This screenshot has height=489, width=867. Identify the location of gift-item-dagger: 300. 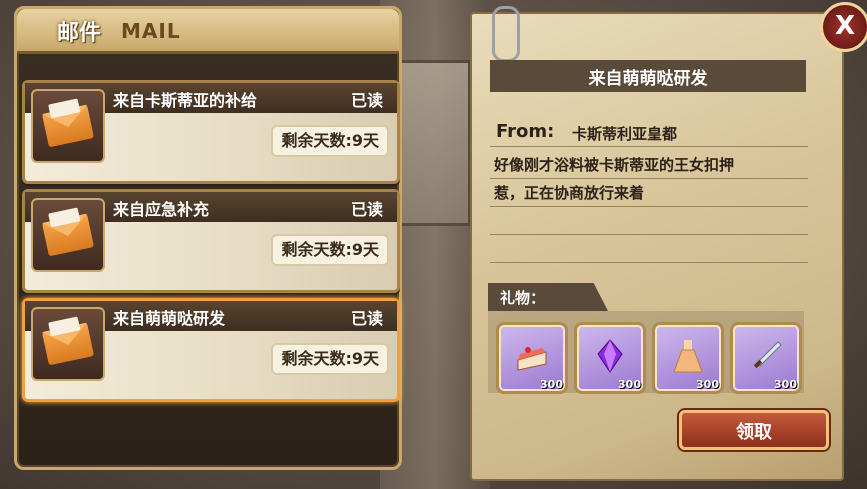
(766, 358).